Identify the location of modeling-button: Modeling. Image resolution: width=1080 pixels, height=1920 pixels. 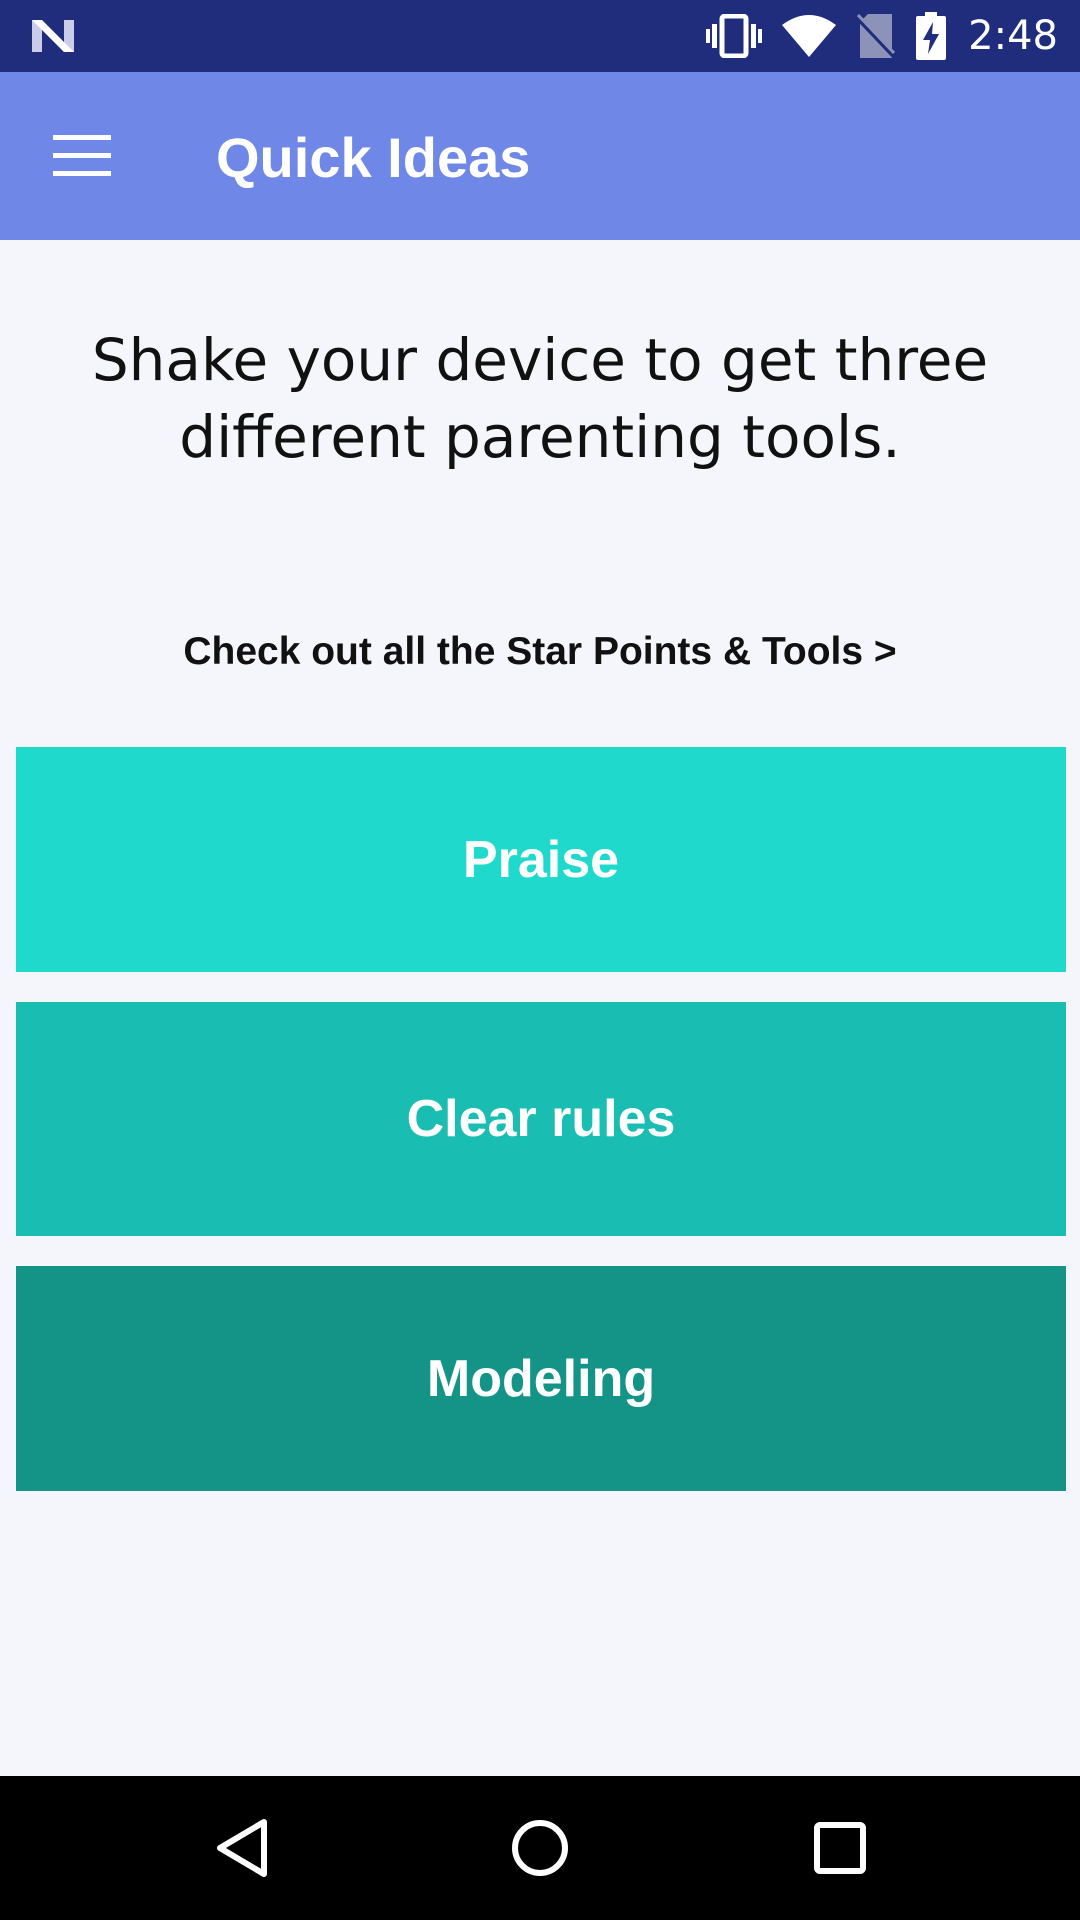
(541, 1378).